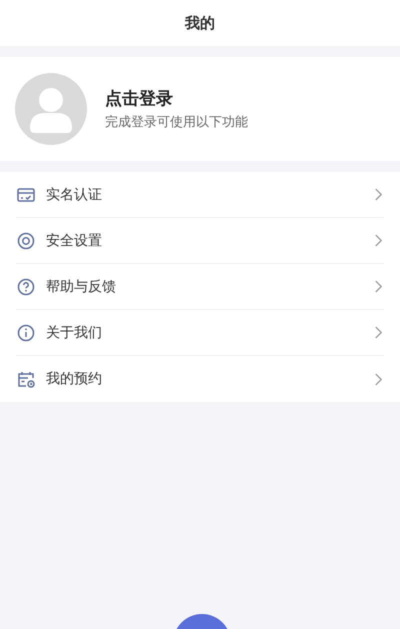 Image resolution: width=400 pixels, height=629 pixels. What do you see at coordinates (176, 98) in the screenshot?
I see `login-link: 点击登录` at bounding box center [176, 98].